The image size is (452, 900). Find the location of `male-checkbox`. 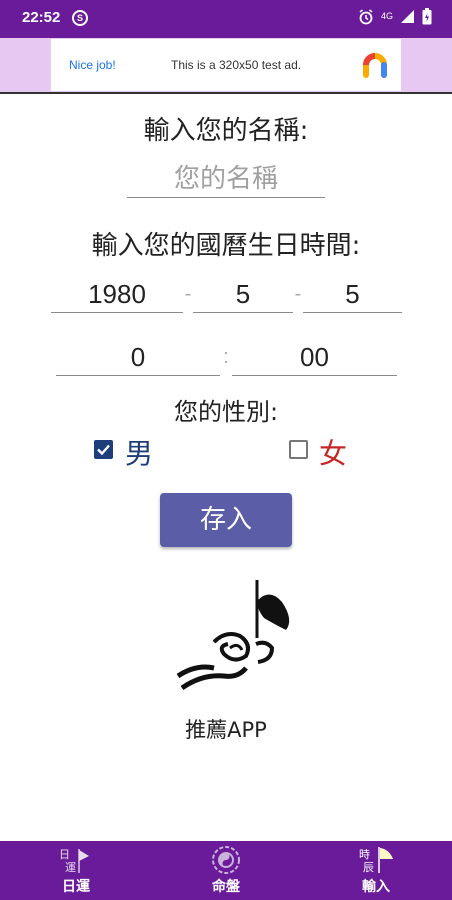

male-checkbox is located at coordinates (103, 449).